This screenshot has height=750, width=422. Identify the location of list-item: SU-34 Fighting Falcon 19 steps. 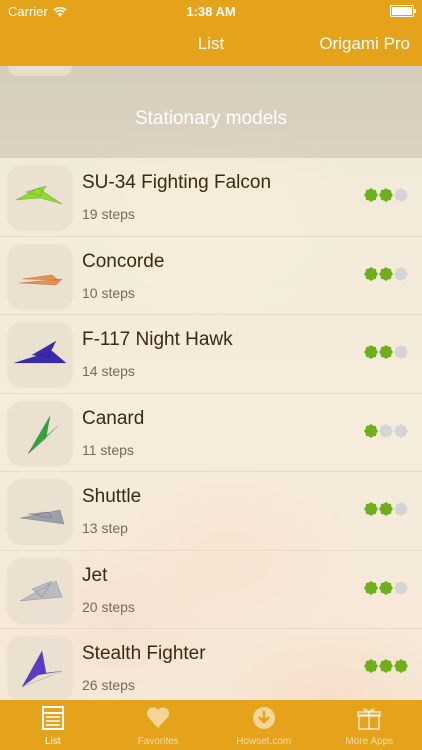
(211, 197).